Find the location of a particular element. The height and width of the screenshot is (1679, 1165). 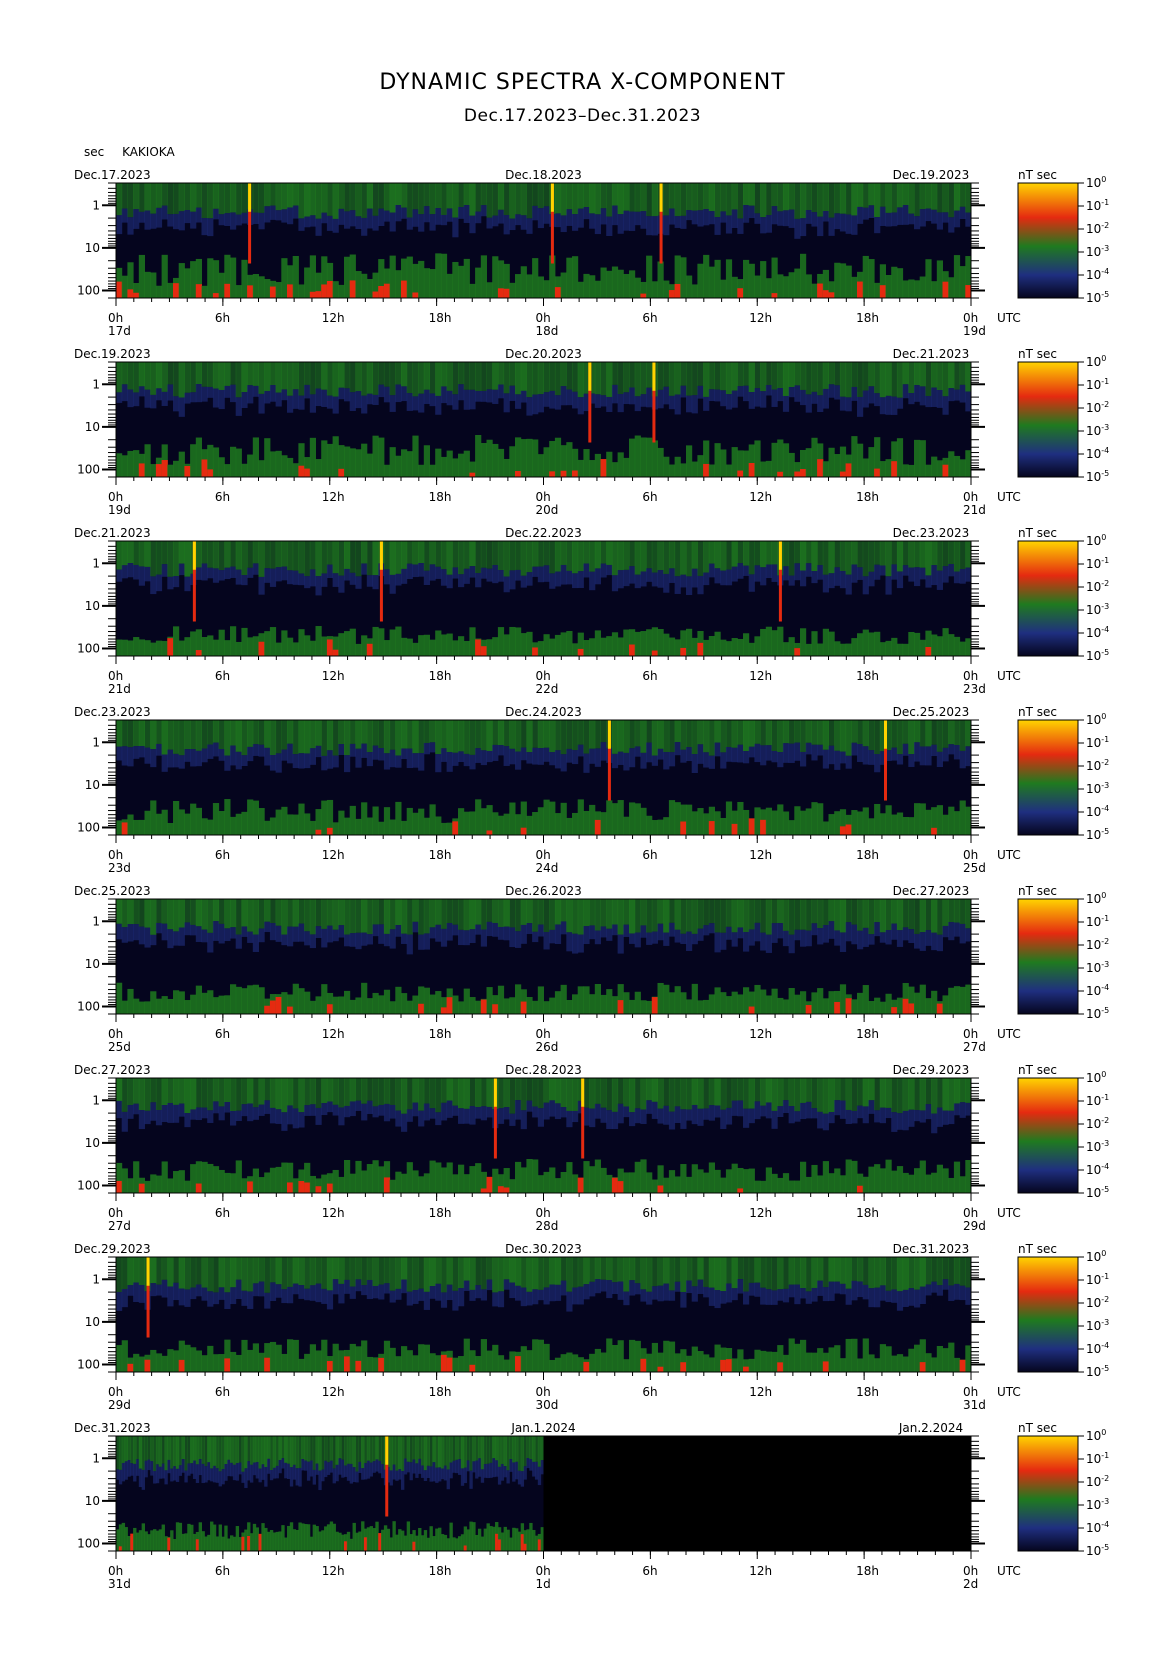

x-tick-label: 12h is located at coordinates (760, 855).